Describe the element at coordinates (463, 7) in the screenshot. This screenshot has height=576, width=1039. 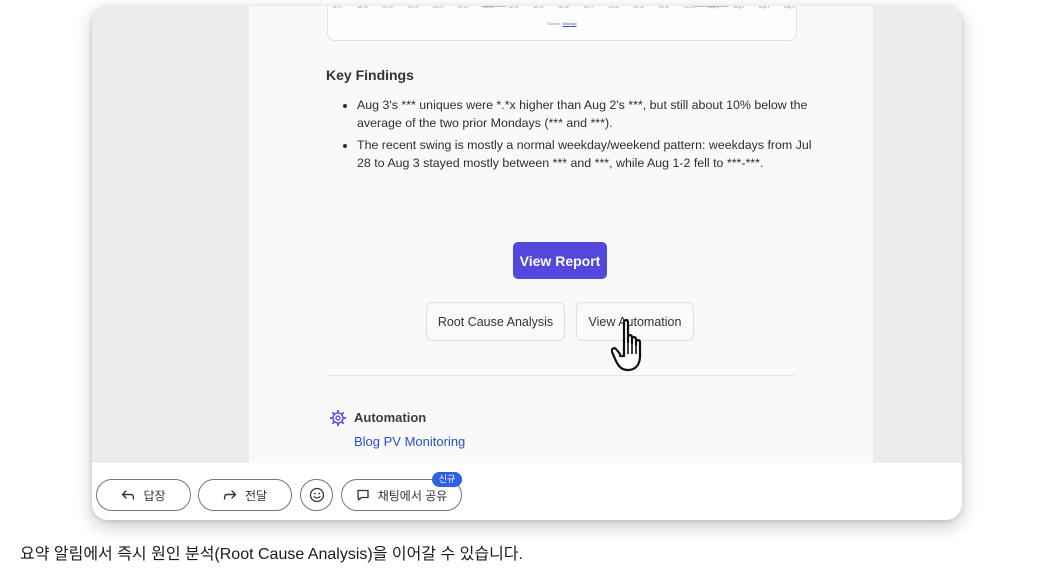
I see `chart-x-tick-label: Jul 22` at that location.